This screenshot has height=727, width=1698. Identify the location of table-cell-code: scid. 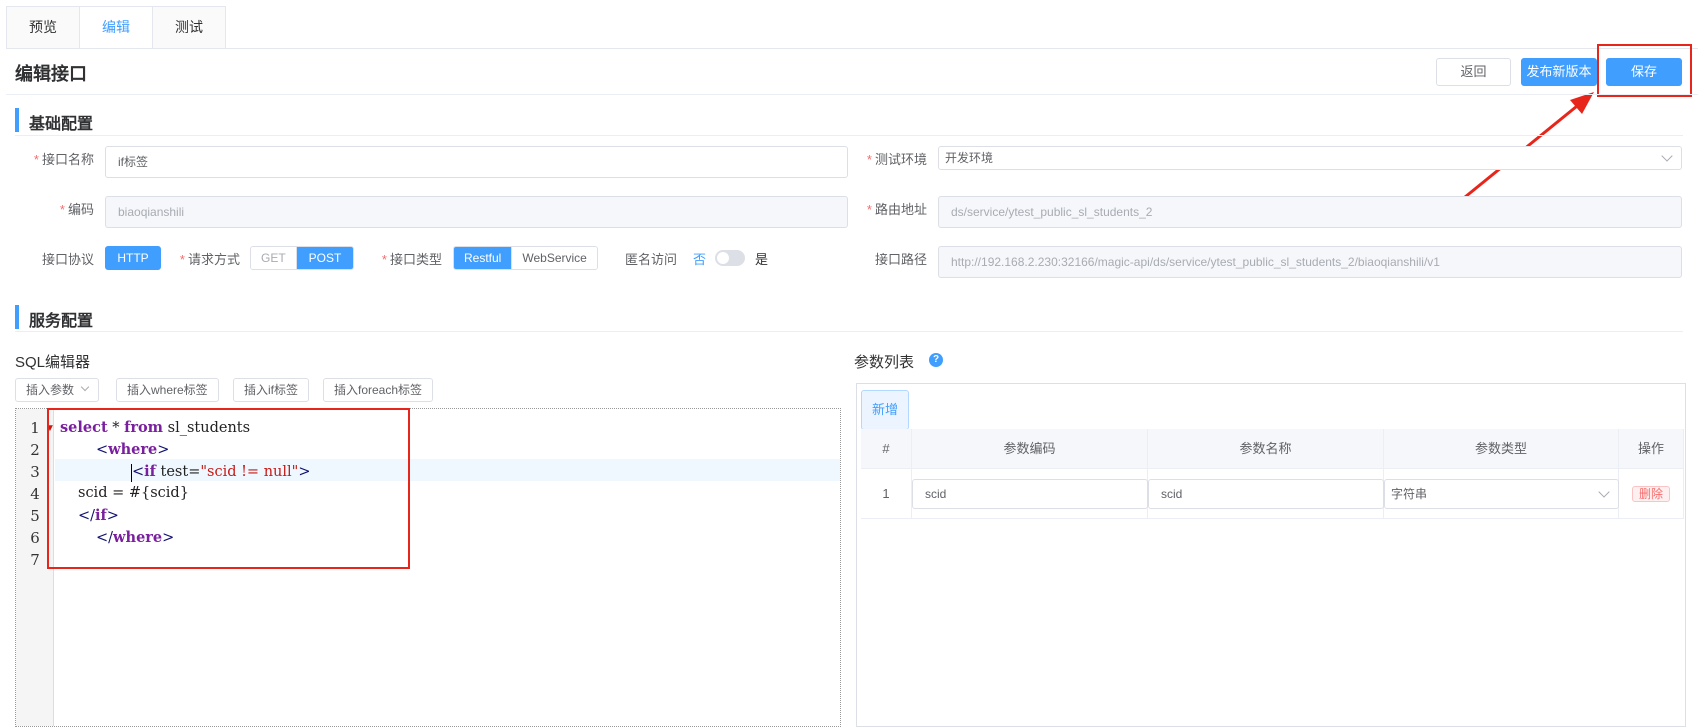
(1030, 494).